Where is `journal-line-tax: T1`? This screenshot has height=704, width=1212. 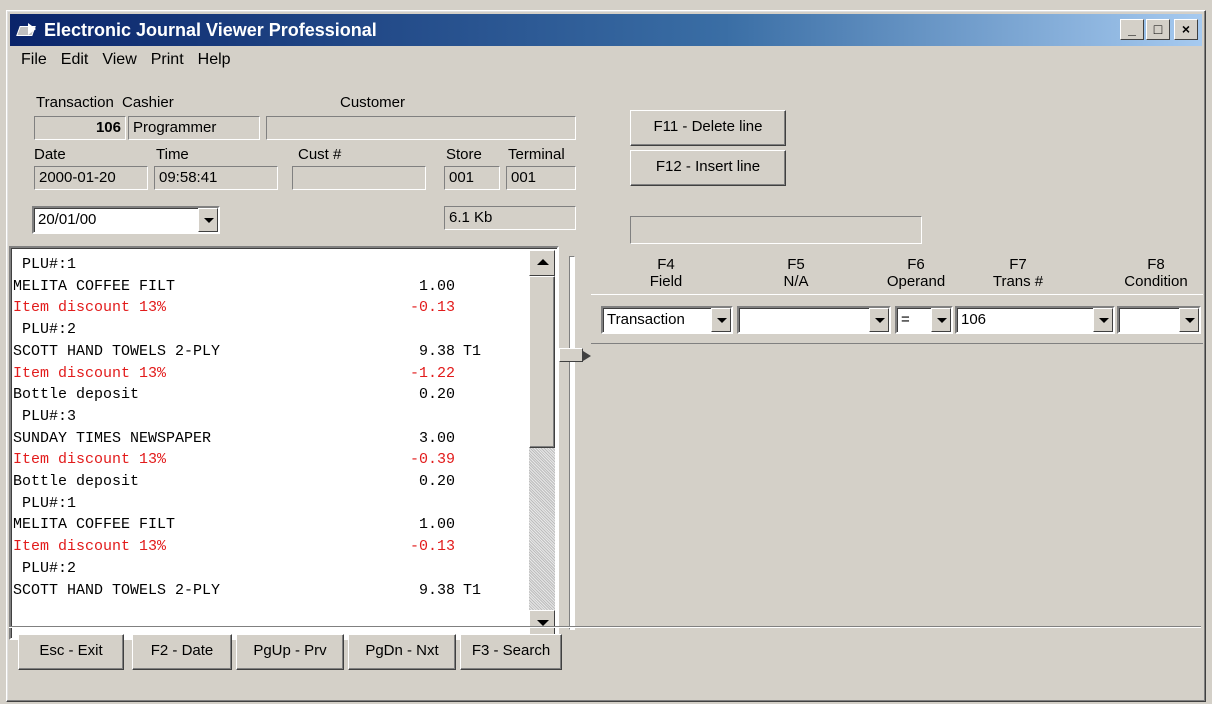 journal-line-tax: T1 is located at coordinates (472, 351).